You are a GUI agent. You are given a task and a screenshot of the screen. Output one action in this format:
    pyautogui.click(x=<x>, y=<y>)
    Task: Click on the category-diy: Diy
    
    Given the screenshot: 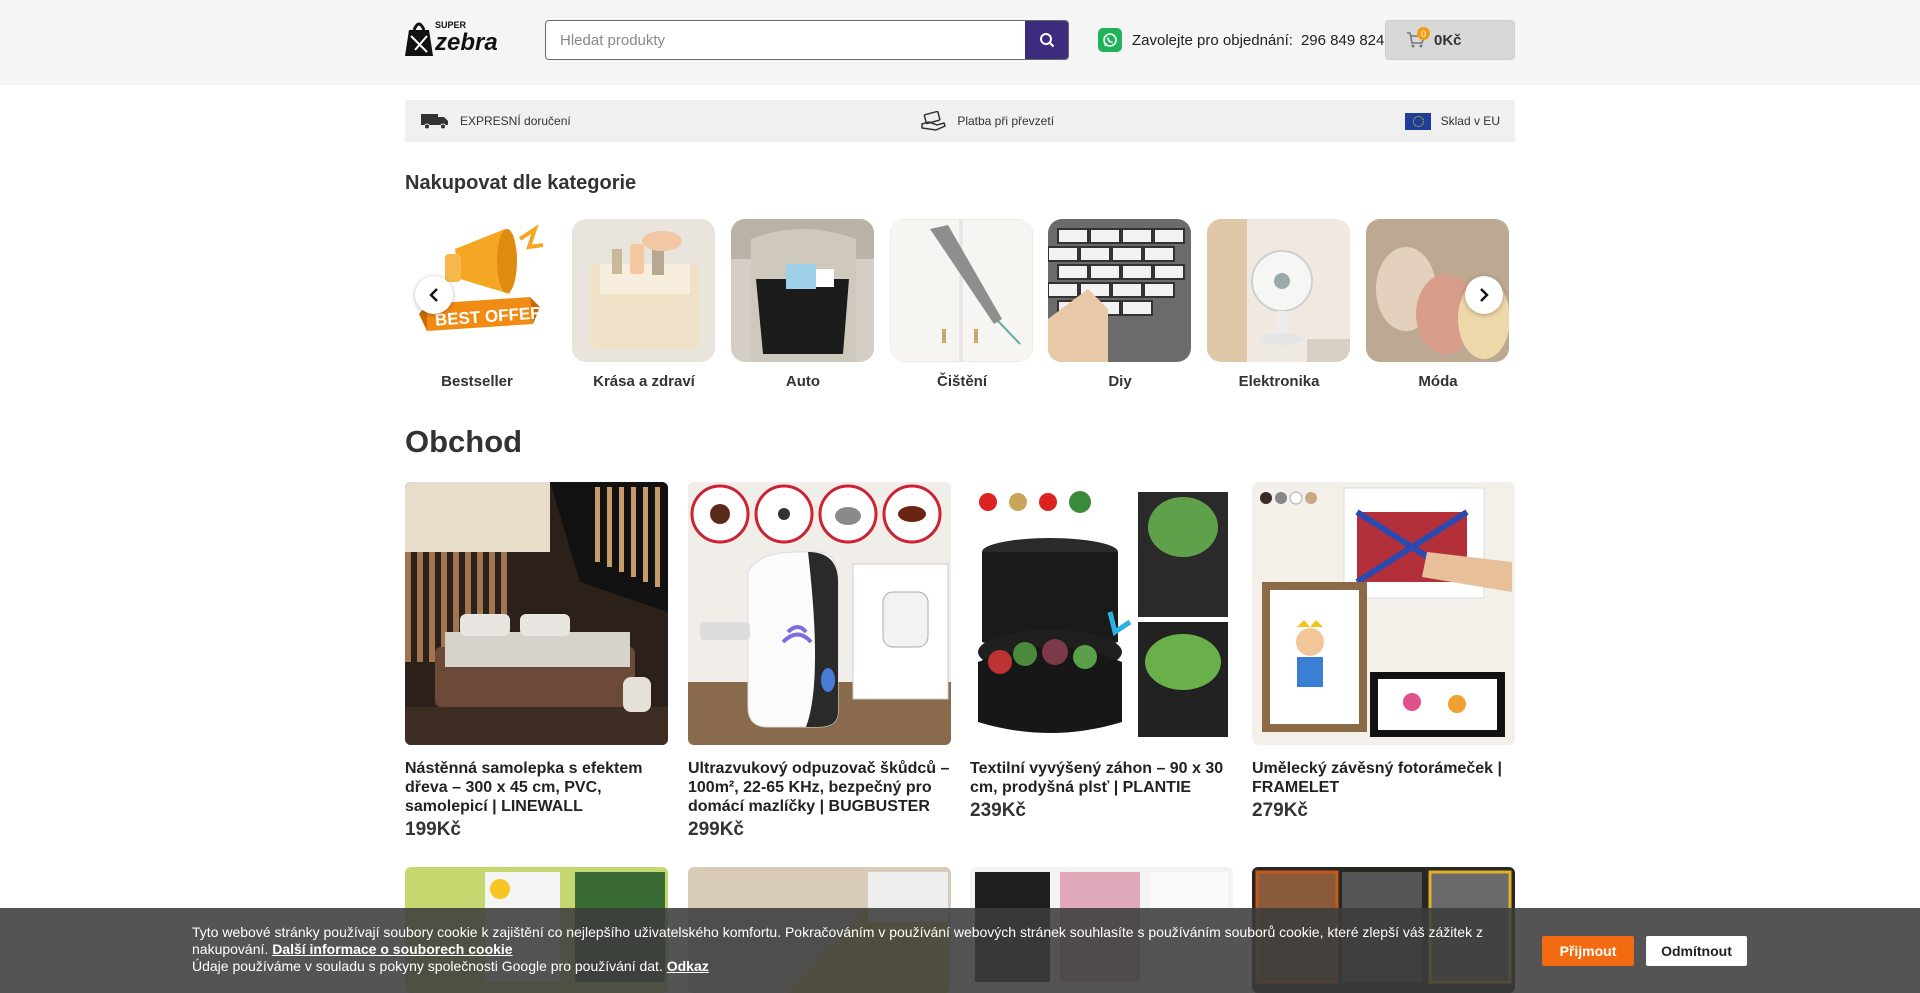 What is the action you would take?
    pyautogui.click(x=1120, y=306)
    